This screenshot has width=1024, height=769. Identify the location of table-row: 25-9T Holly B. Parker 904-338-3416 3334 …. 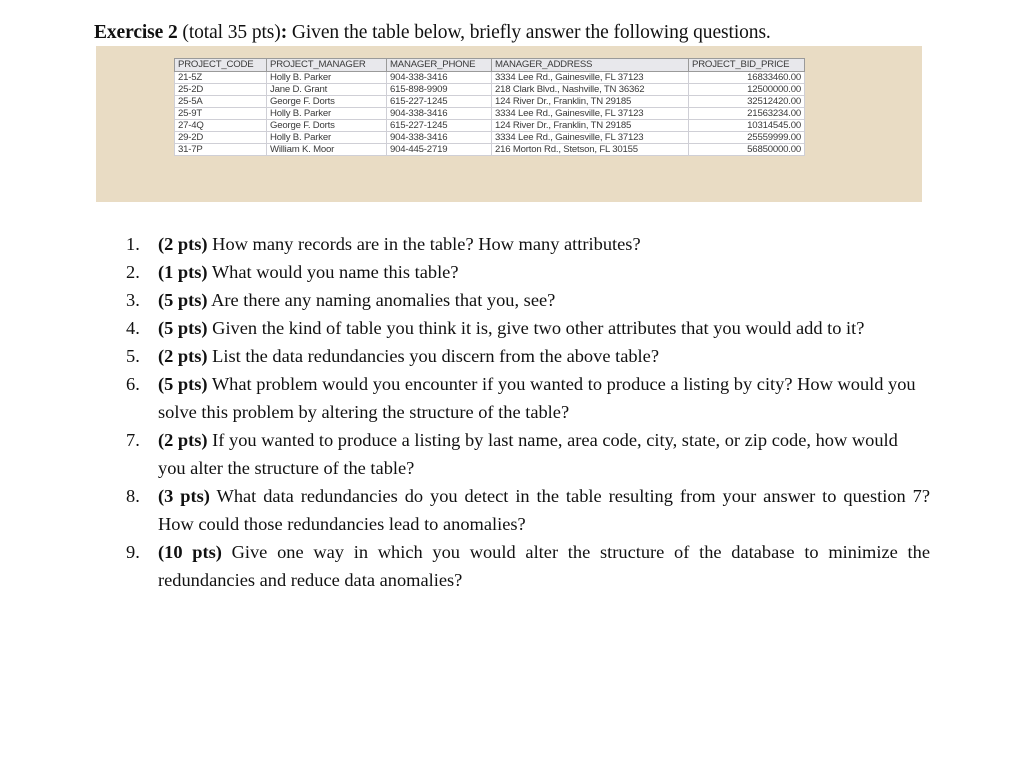
(489, 113).